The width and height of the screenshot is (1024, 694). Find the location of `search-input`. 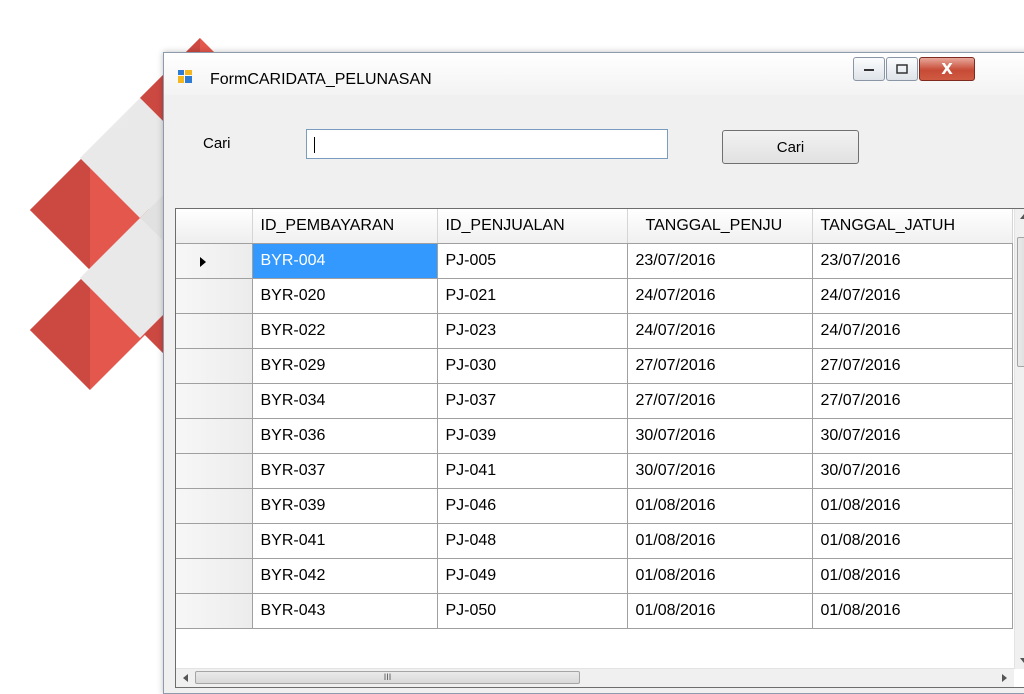

search-input is located at coordinates (487, 144).